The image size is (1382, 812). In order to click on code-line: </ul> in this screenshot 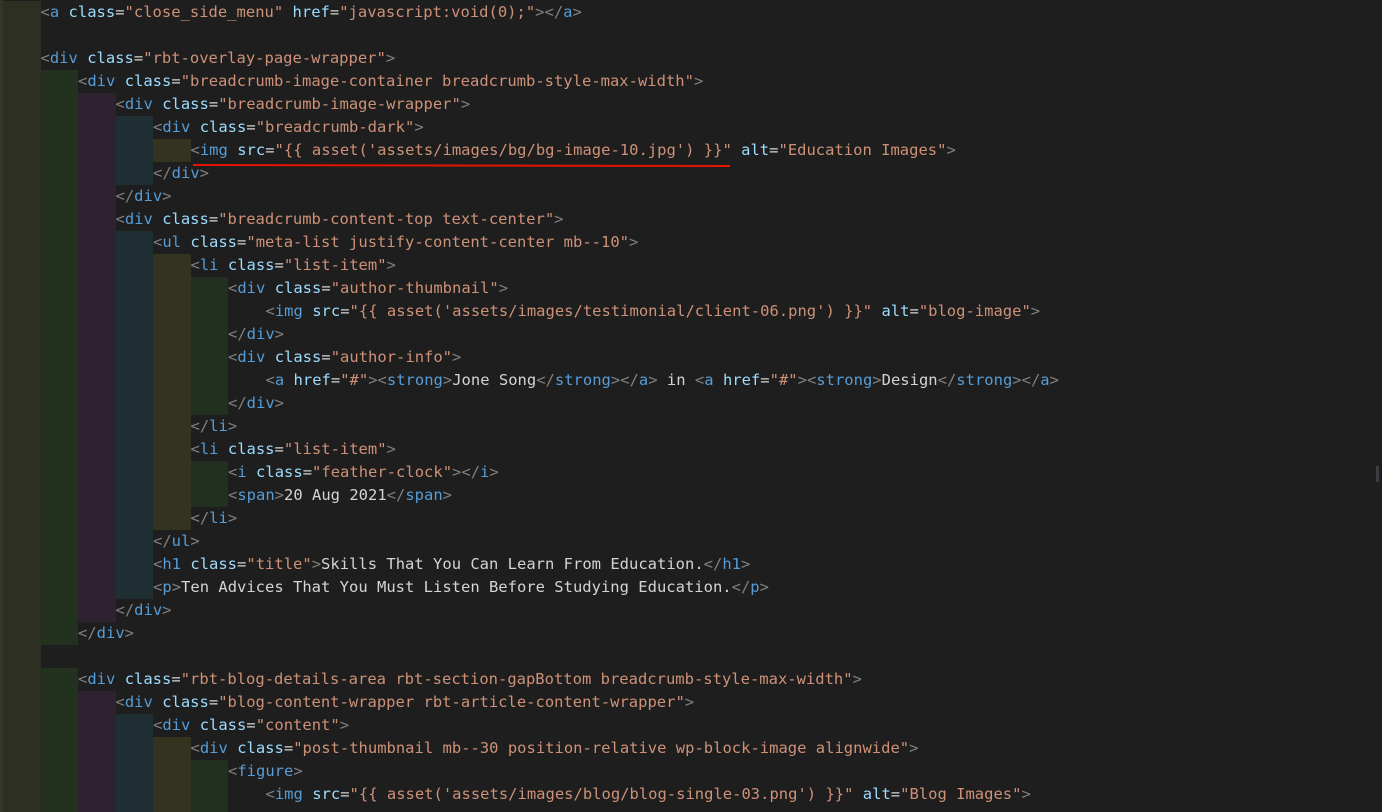, I will do `click(691, 541)`.